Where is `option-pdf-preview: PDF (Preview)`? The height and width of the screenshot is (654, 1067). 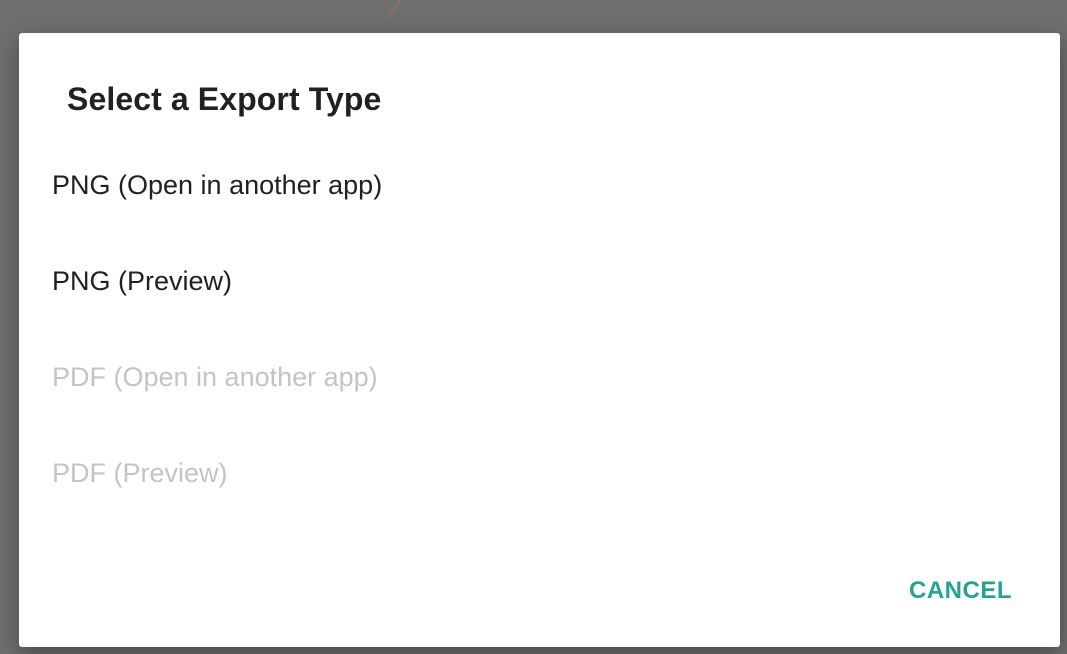 option-pdf-preview: PDF (Preview) is located at coordinates (539, 481).